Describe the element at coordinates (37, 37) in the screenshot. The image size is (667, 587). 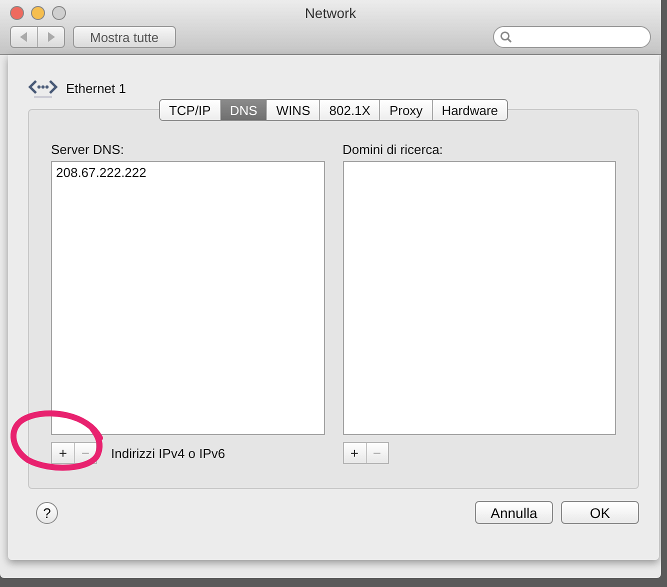
I see `back-forward-control` at that location.